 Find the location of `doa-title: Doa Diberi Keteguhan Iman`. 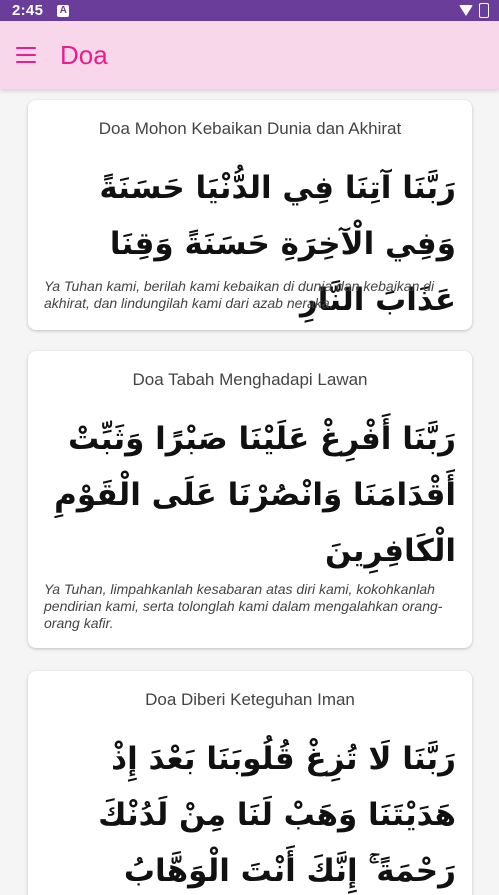

doa-title: Doa Diberi Keteguhan Iman is located at coordinates (250, 699).